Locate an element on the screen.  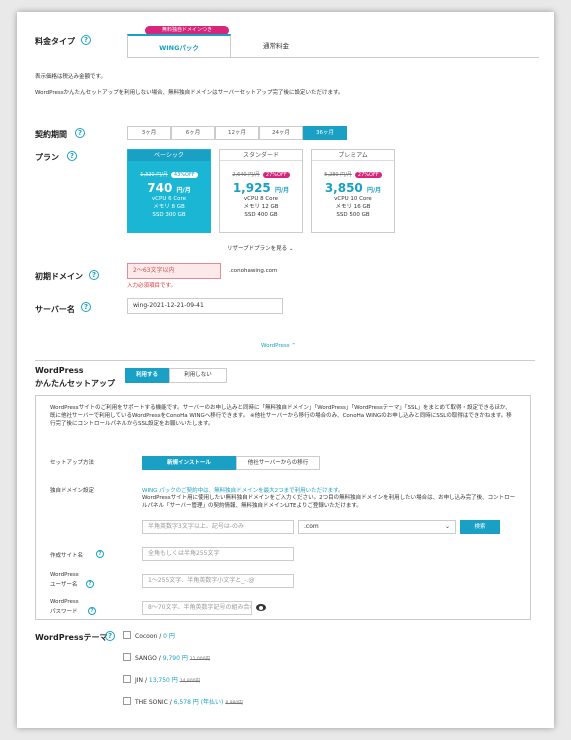
plan-name: スタンダード is located at coordinates (261, 155).